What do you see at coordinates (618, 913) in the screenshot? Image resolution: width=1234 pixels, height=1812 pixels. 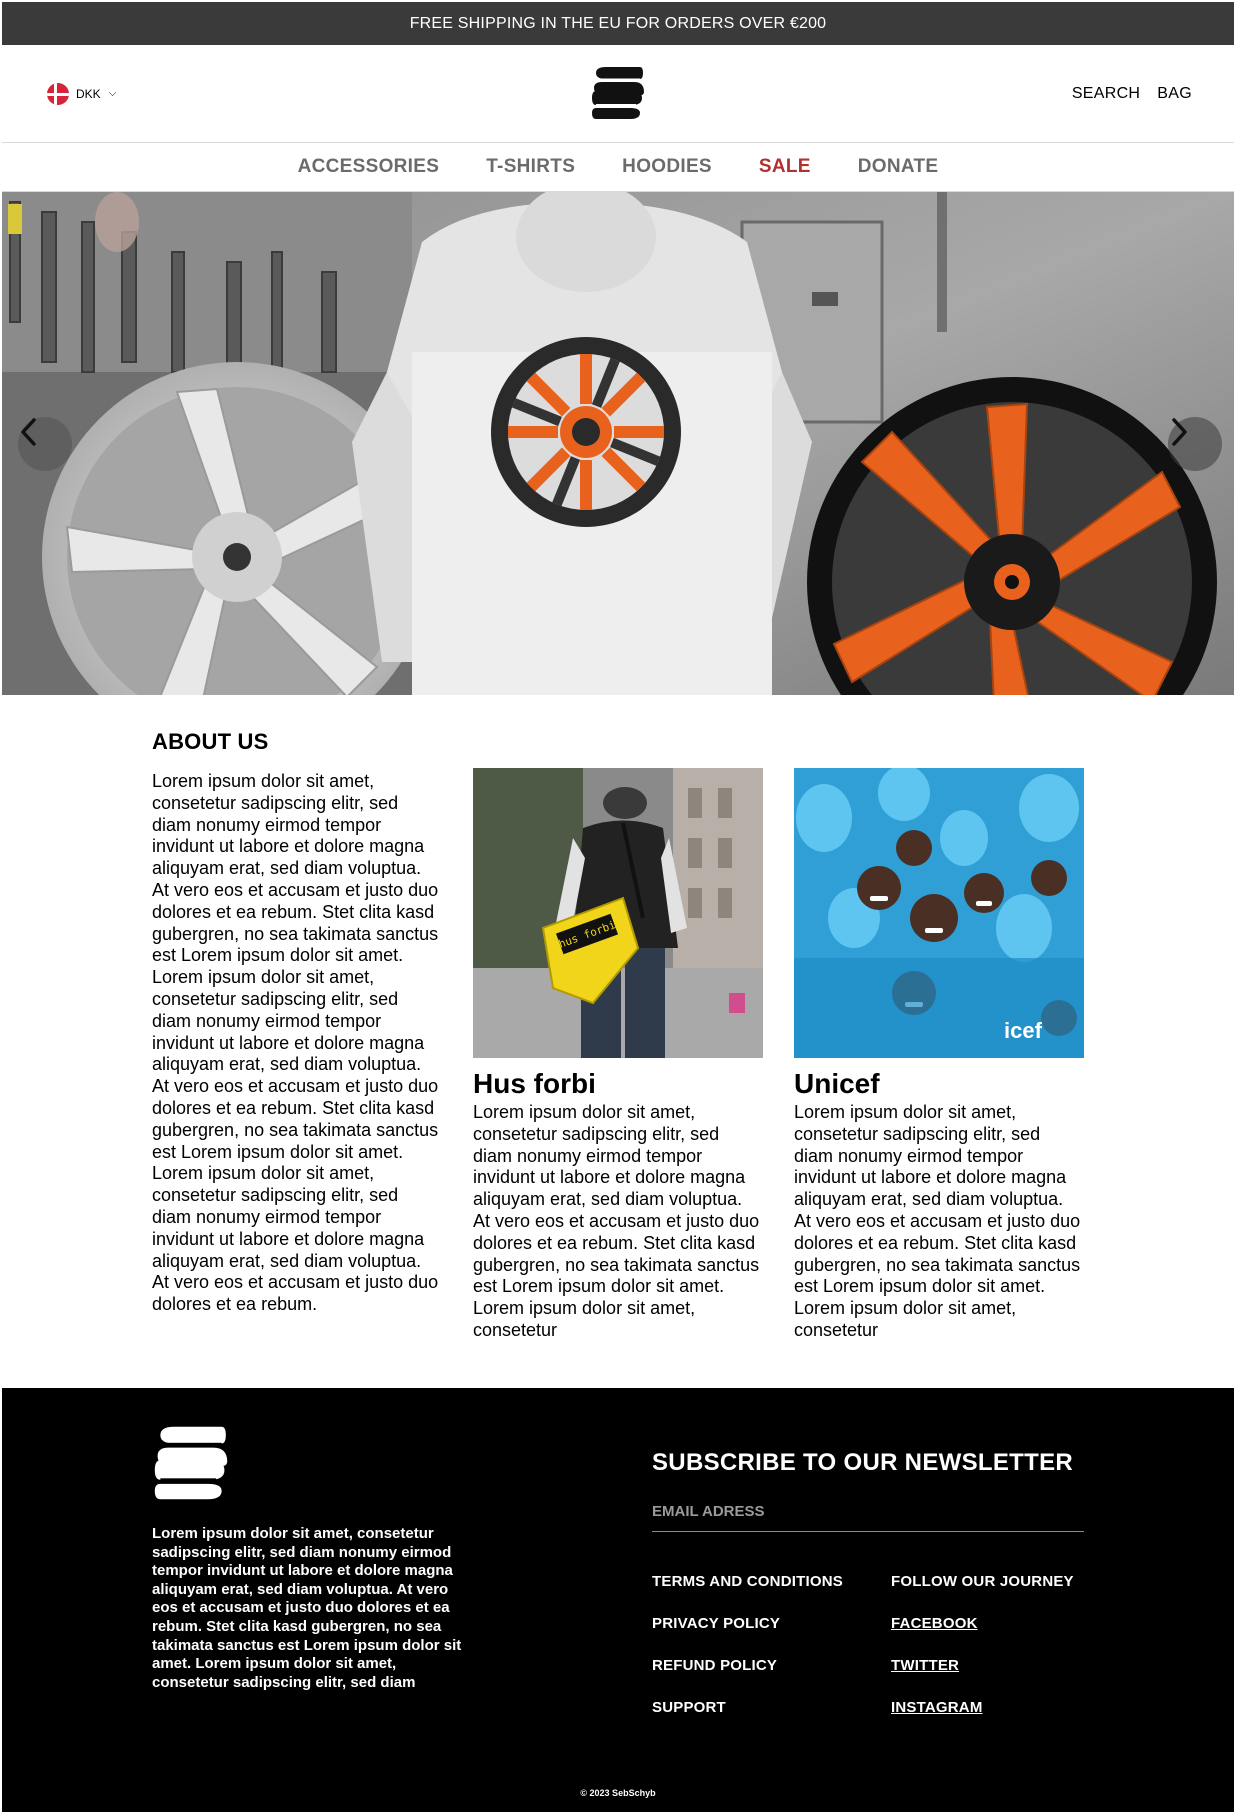 I see `hus-forbi-image: hus forbi` at bounding box center [618, 913].